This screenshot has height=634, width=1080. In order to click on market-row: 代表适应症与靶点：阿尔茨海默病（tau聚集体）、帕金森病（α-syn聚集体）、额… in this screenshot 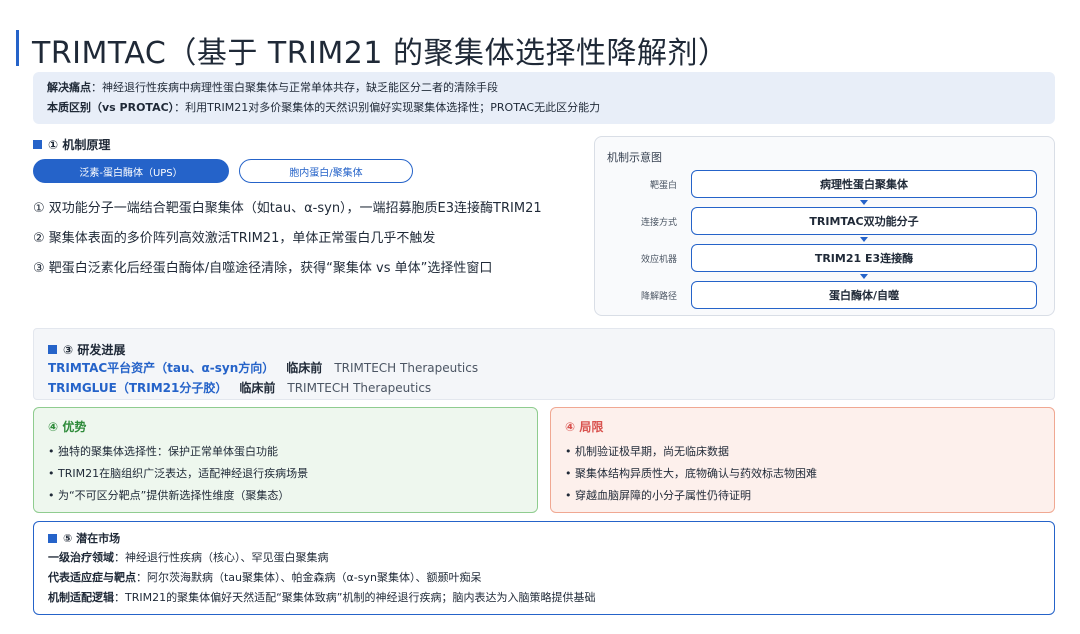, I will do `click(544, 578)`.